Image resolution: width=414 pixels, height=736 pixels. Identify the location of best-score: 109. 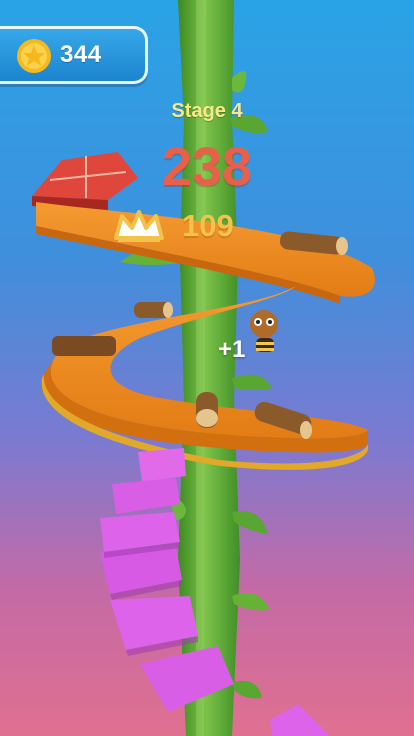
(208, 225).